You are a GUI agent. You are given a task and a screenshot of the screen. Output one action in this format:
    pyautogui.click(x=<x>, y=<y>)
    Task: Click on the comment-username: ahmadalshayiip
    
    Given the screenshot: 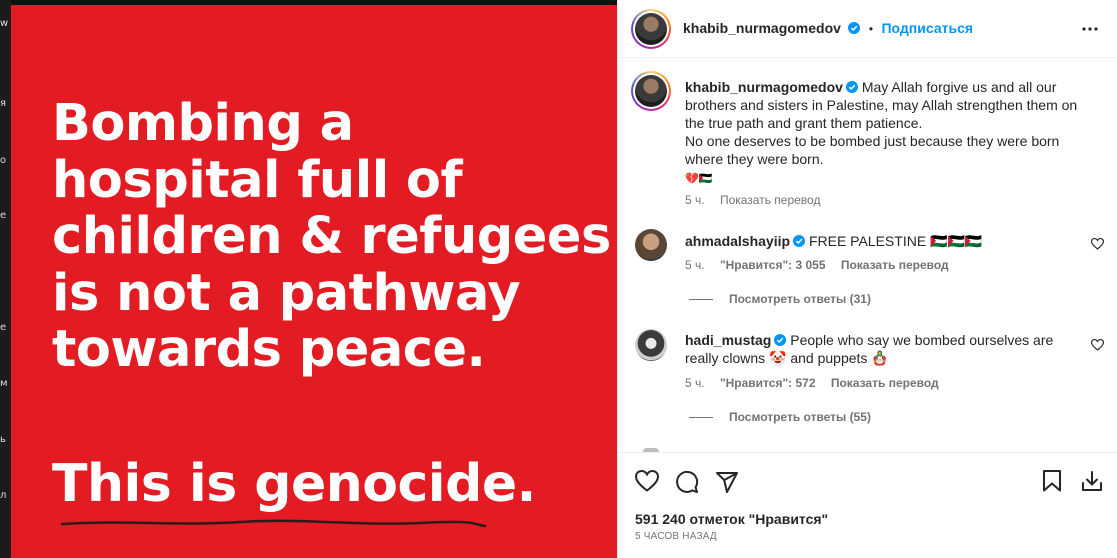 What is the action you would take?
    pyautogui.click(x=737, y=241)
    